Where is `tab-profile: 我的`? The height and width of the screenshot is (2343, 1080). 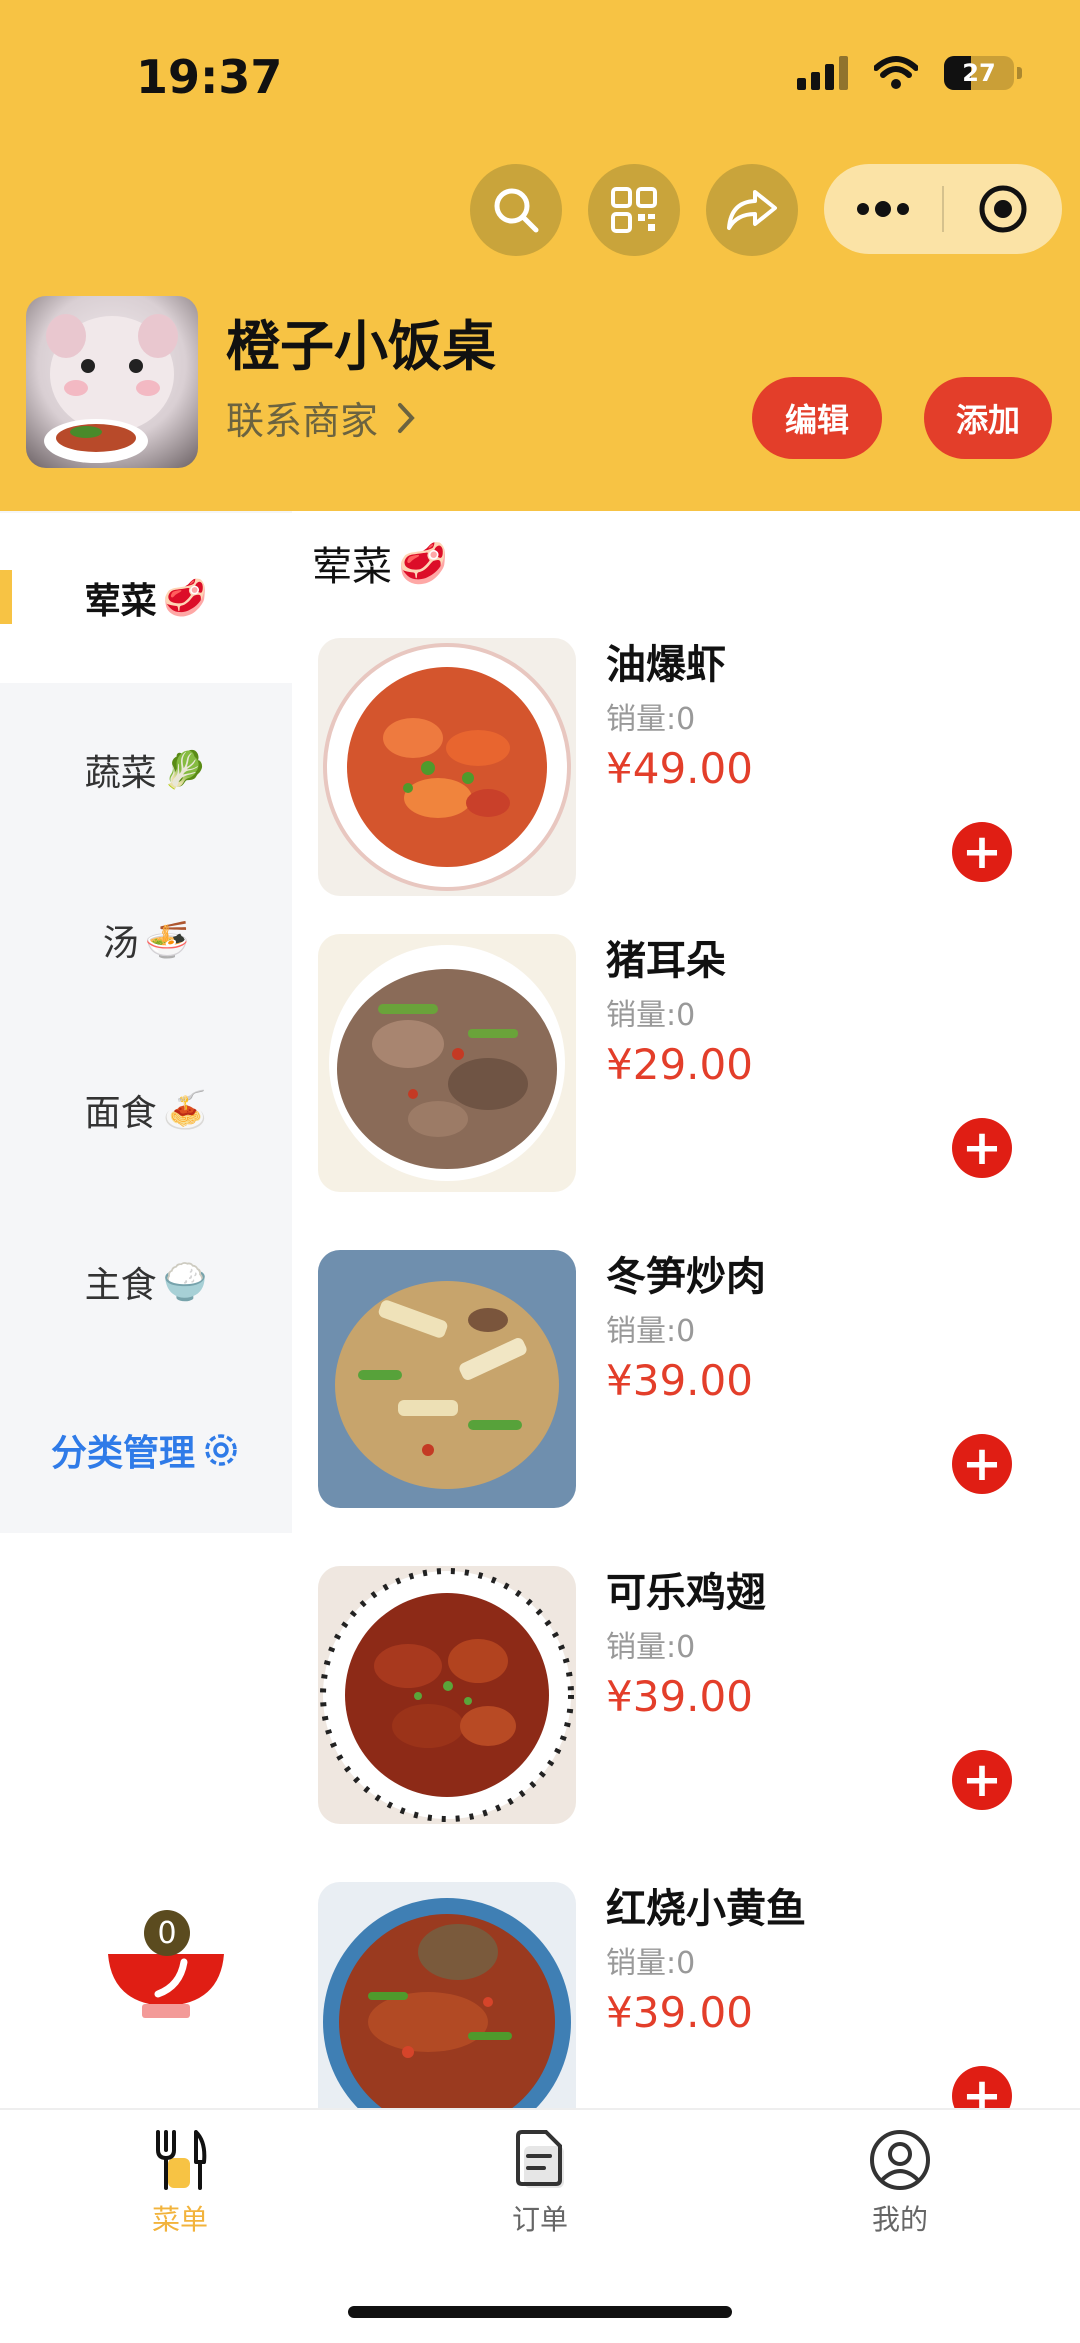 tab-profile: 我的 is located at coordinates (900, 2183).